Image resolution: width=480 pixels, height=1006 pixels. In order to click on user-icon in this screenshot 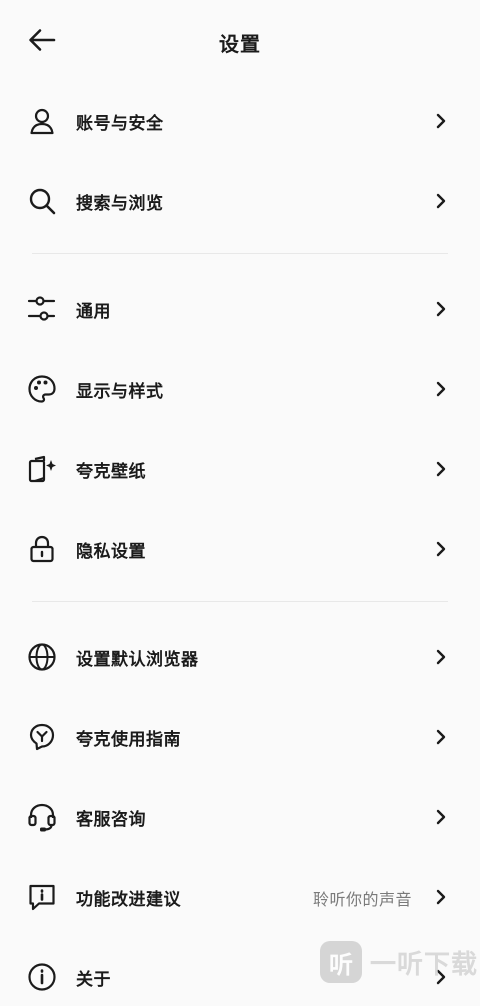, I will do `click(42, 121)`.